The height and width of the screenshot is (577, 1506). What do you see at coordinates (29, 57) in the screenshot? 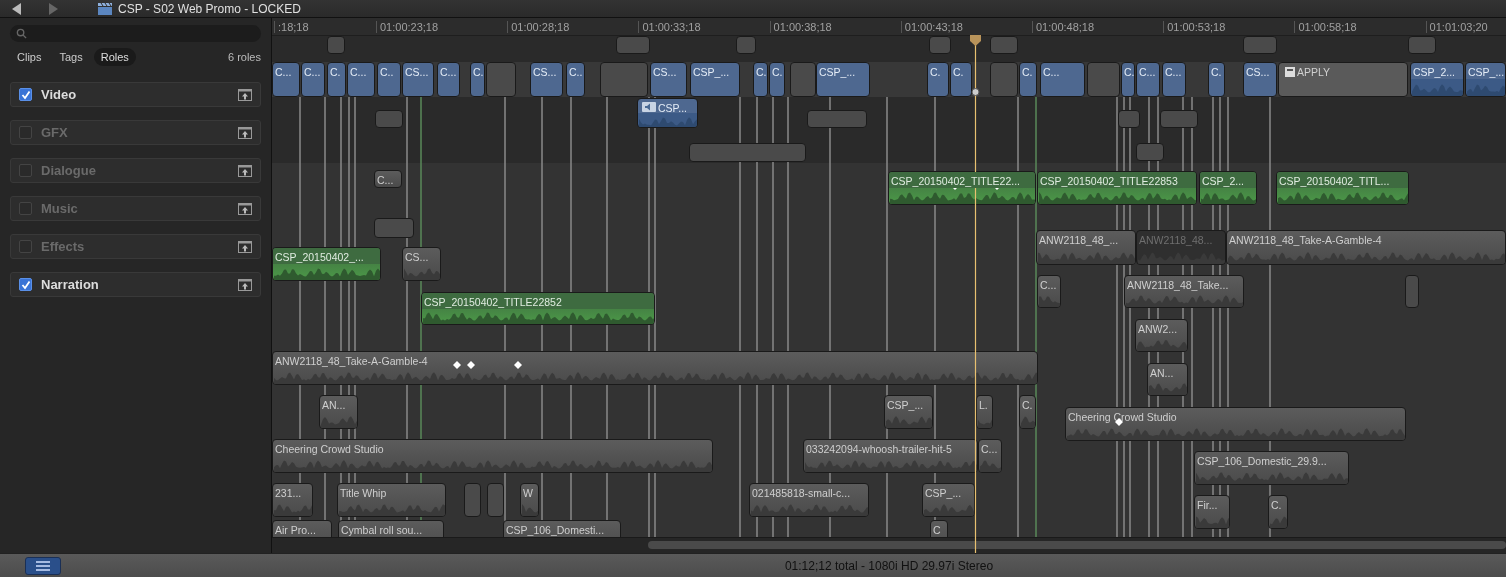
I see `sidebar-tab: Clips` at bounding box center [29, 57].